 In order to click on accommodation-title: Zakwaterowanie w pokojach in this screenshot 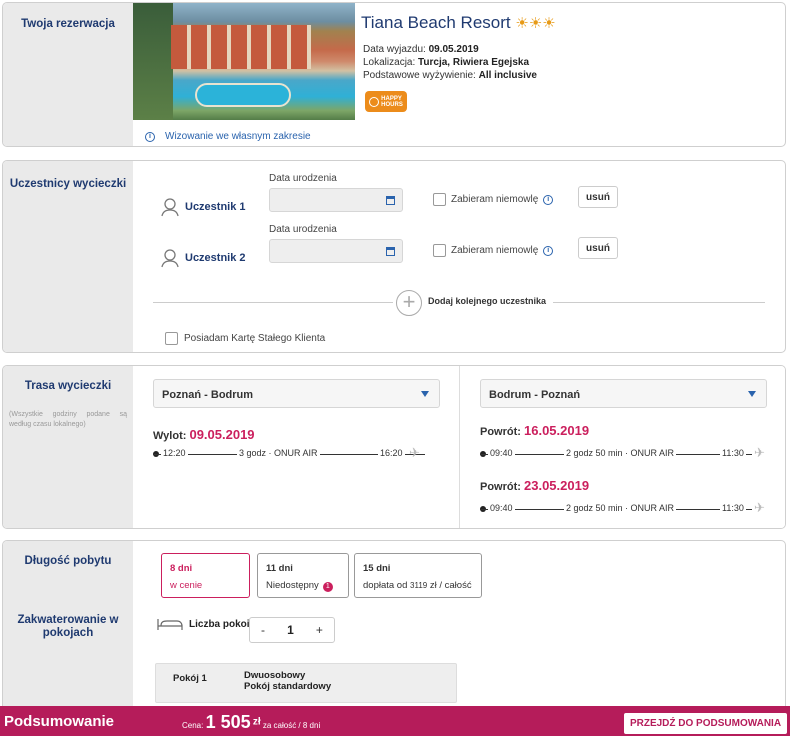, I will do `click(68, 626)`.